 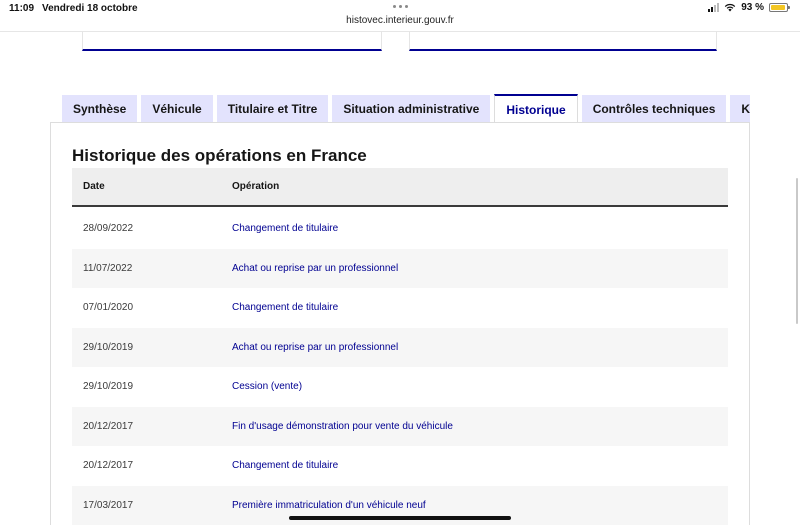 What do you see at coordinates (22, 8) in the screenshot?
I see `clock: 11:09` at bounding box center [22, 8].